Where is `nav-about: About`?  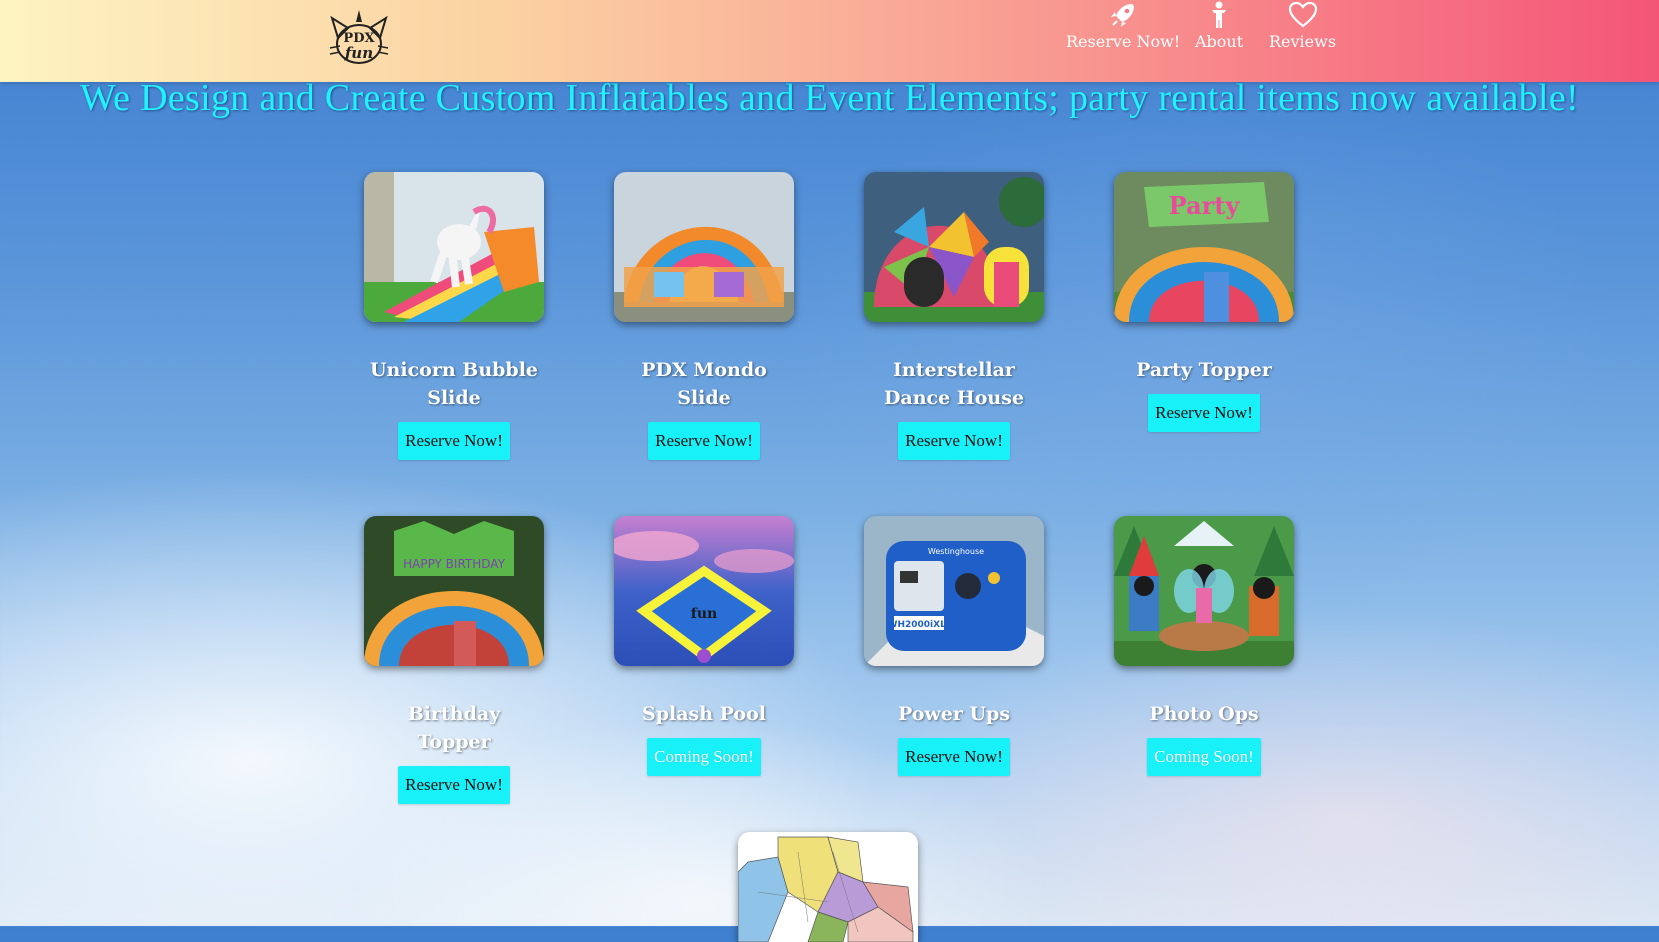 nav-about: About is located at coordinates (1219, 25).